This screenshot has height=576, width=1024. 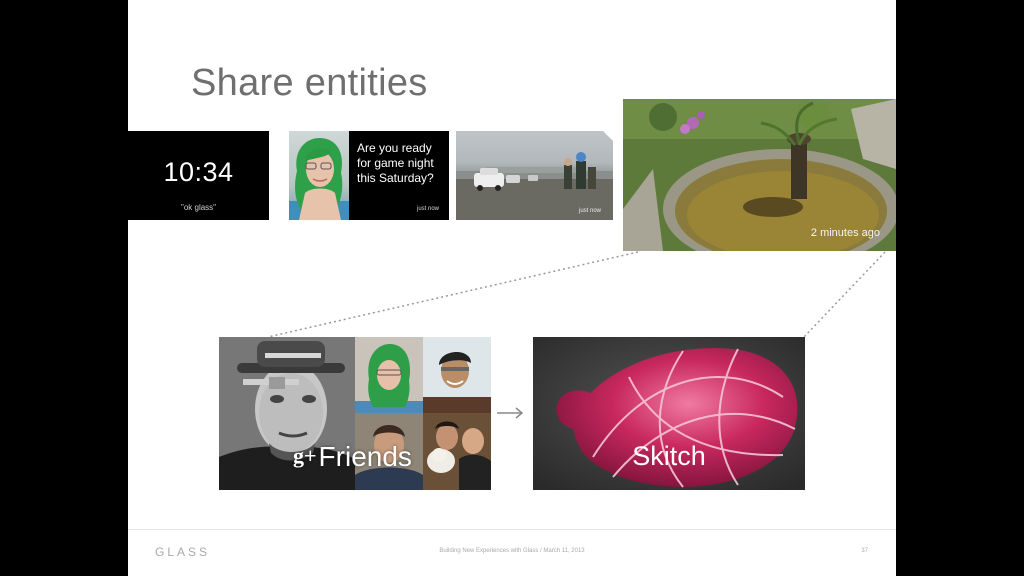 I want to click on glass-card-clock: 10:34 "ok glass", so click(x=198, y=175).